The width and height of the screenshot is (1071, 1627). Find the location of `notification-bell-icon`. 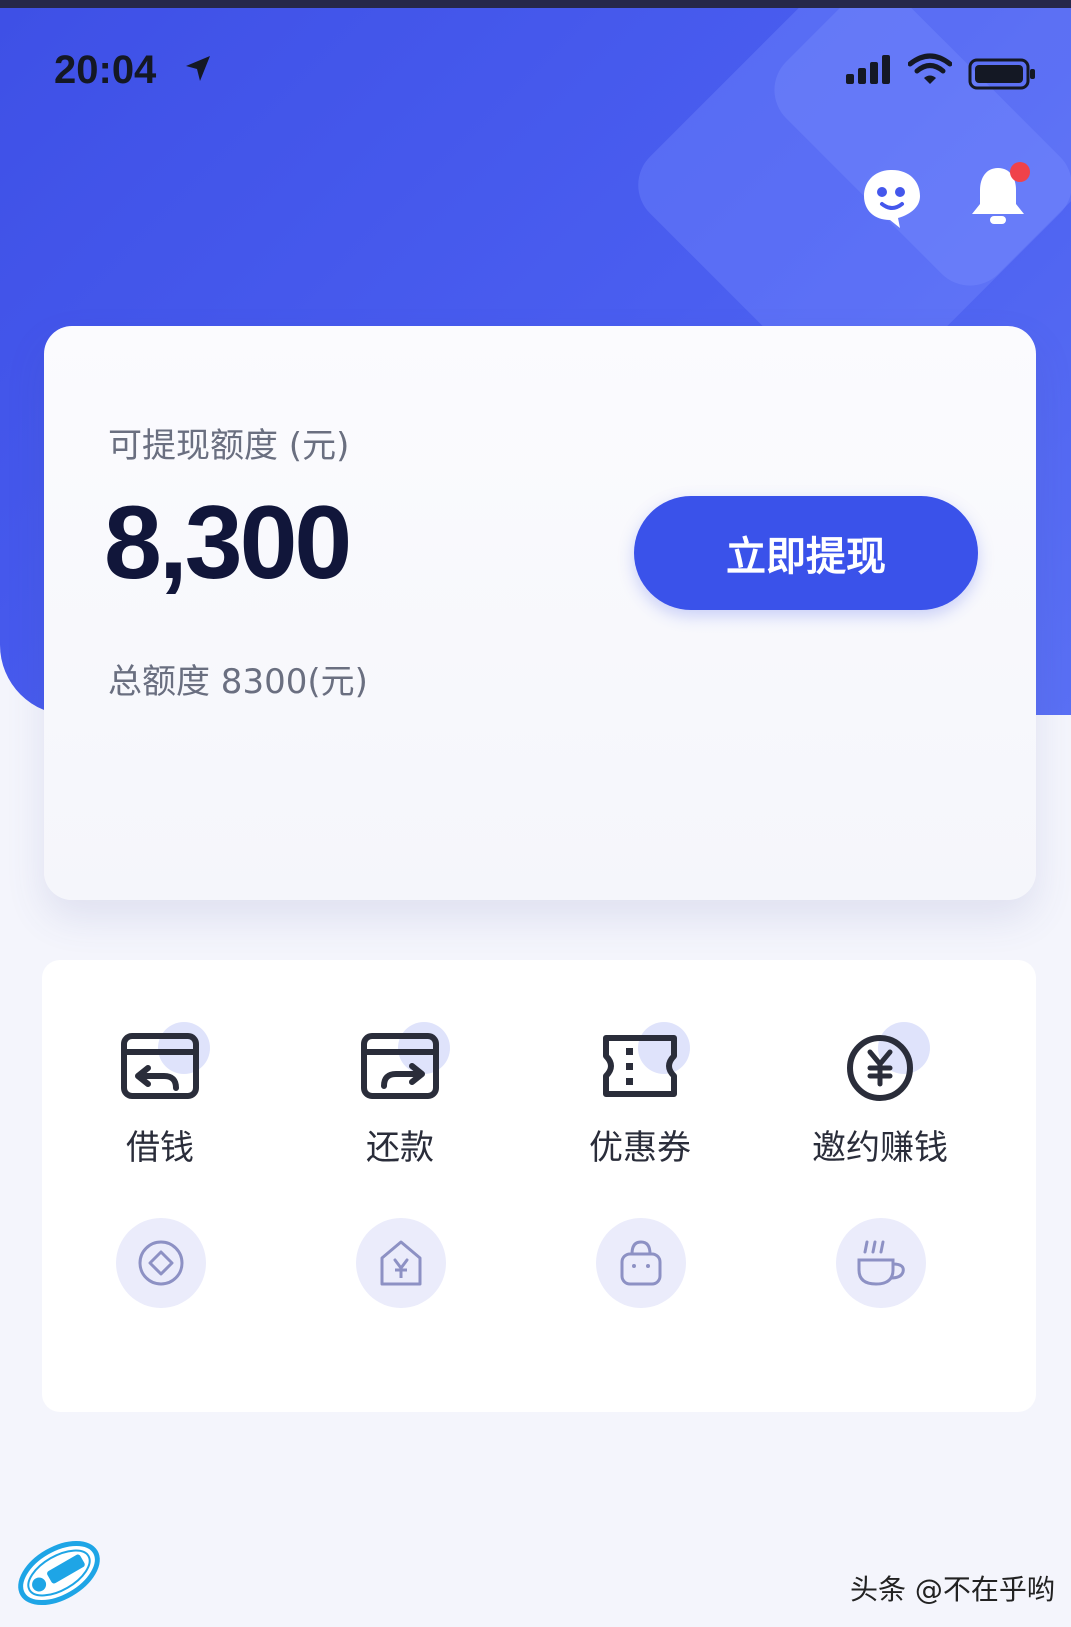

notification-bell-icon is located at coordinates (1000, 195).